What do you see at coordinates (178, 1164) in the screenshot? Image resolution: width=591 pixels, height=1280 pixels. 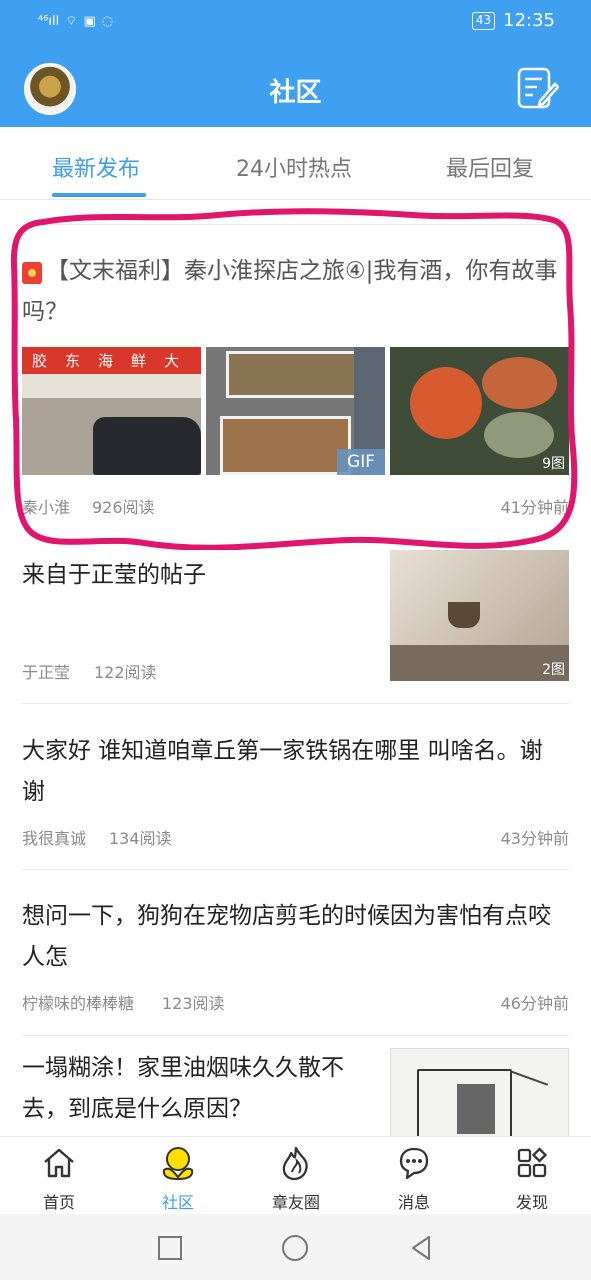 I see `community-icon` at bounding box center [178, 1164].